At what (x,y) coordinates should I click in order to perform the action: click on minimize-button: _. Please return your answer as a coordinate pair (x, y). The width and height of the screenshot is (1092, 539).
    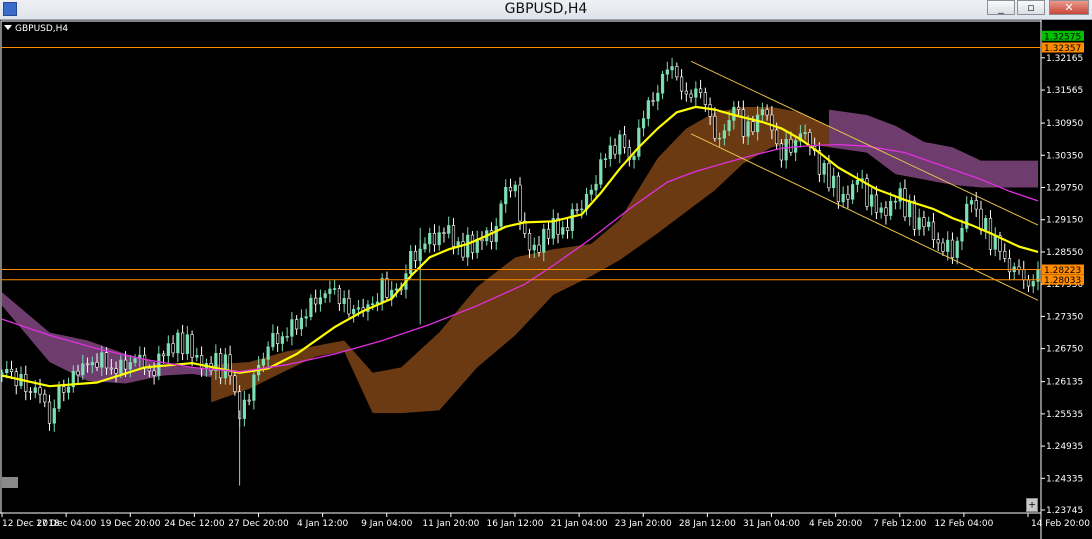
    Looking at the image, I should click on (1001, 7).